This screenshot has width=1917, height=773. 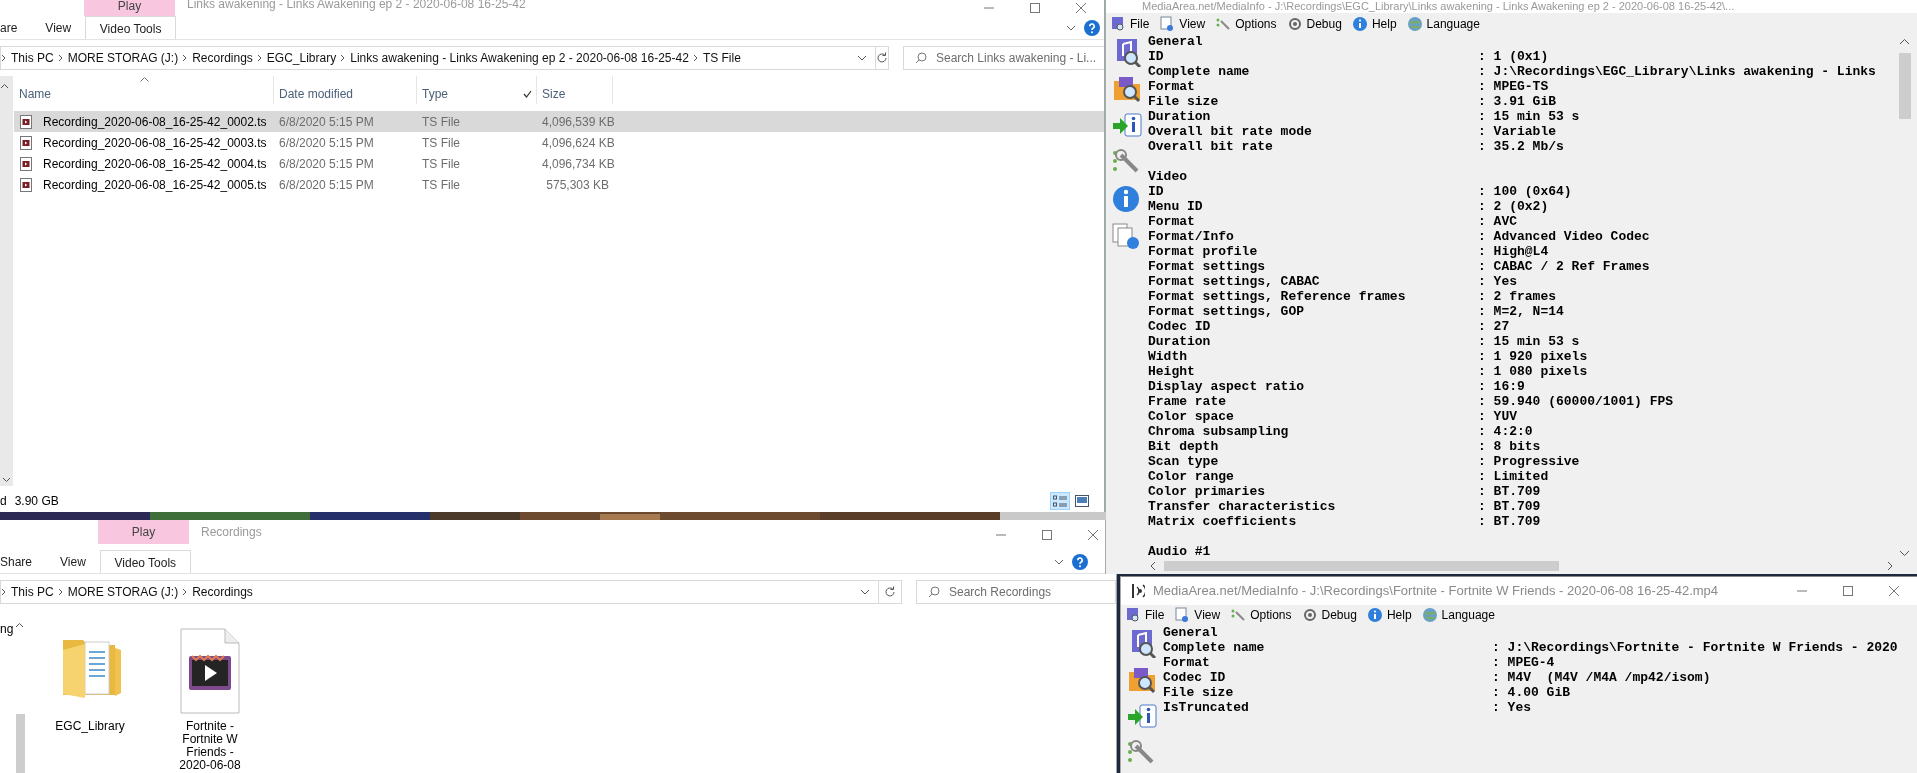 What do you see at coordinates (1191, 476) in the screenshot?
I see `field-label: Color range` at bounding box center [1191, 476].